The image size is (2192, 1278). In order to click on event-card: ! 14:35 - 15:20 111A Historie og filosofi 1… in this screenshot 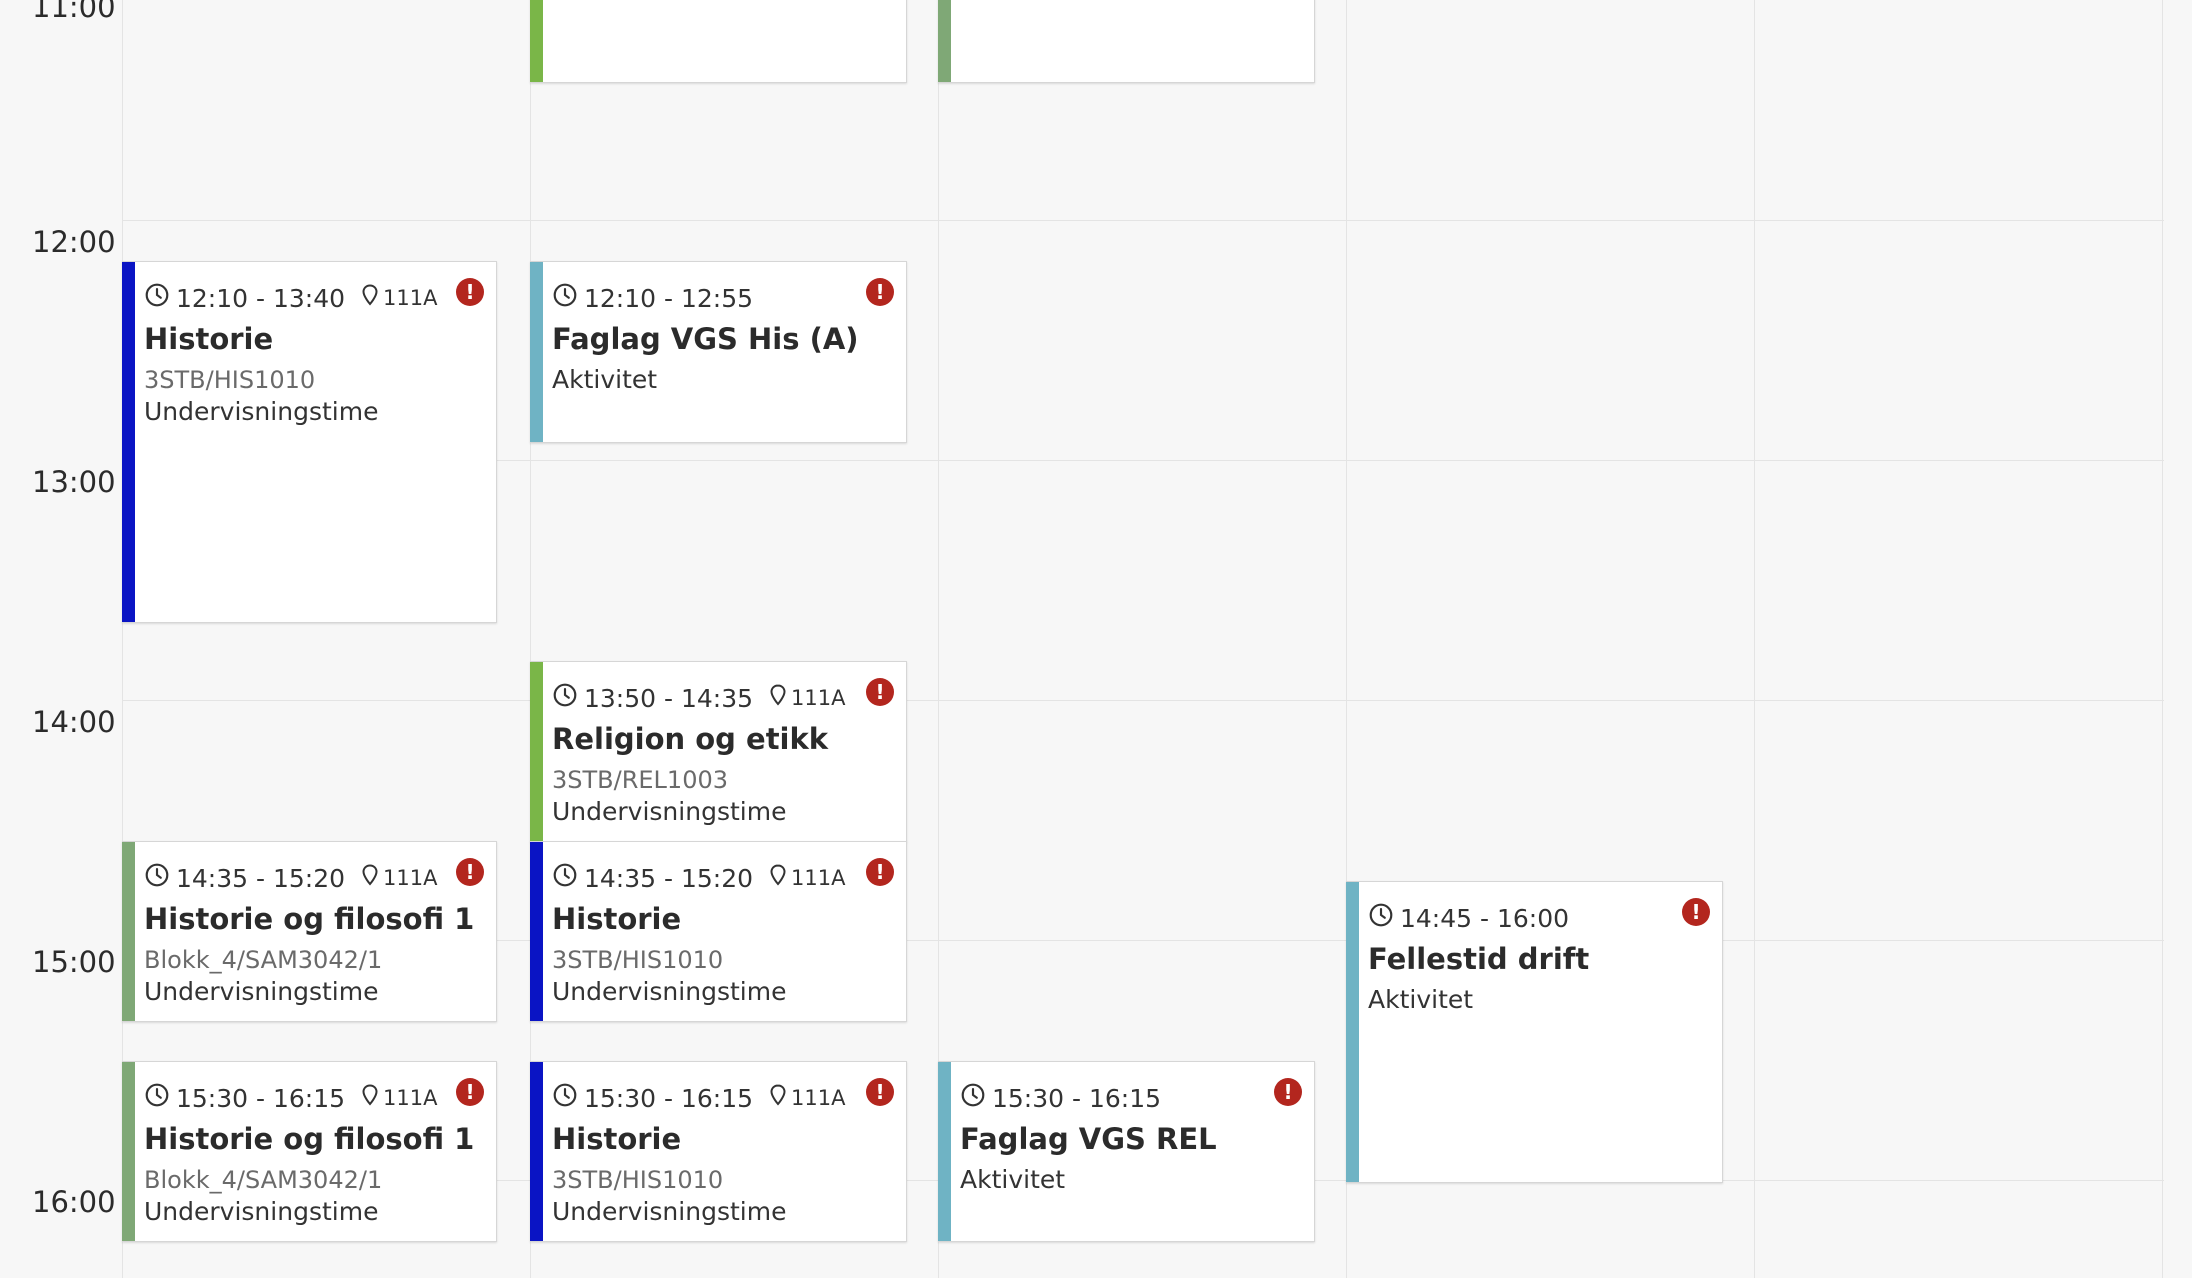, I will do `click(309, 931)`.